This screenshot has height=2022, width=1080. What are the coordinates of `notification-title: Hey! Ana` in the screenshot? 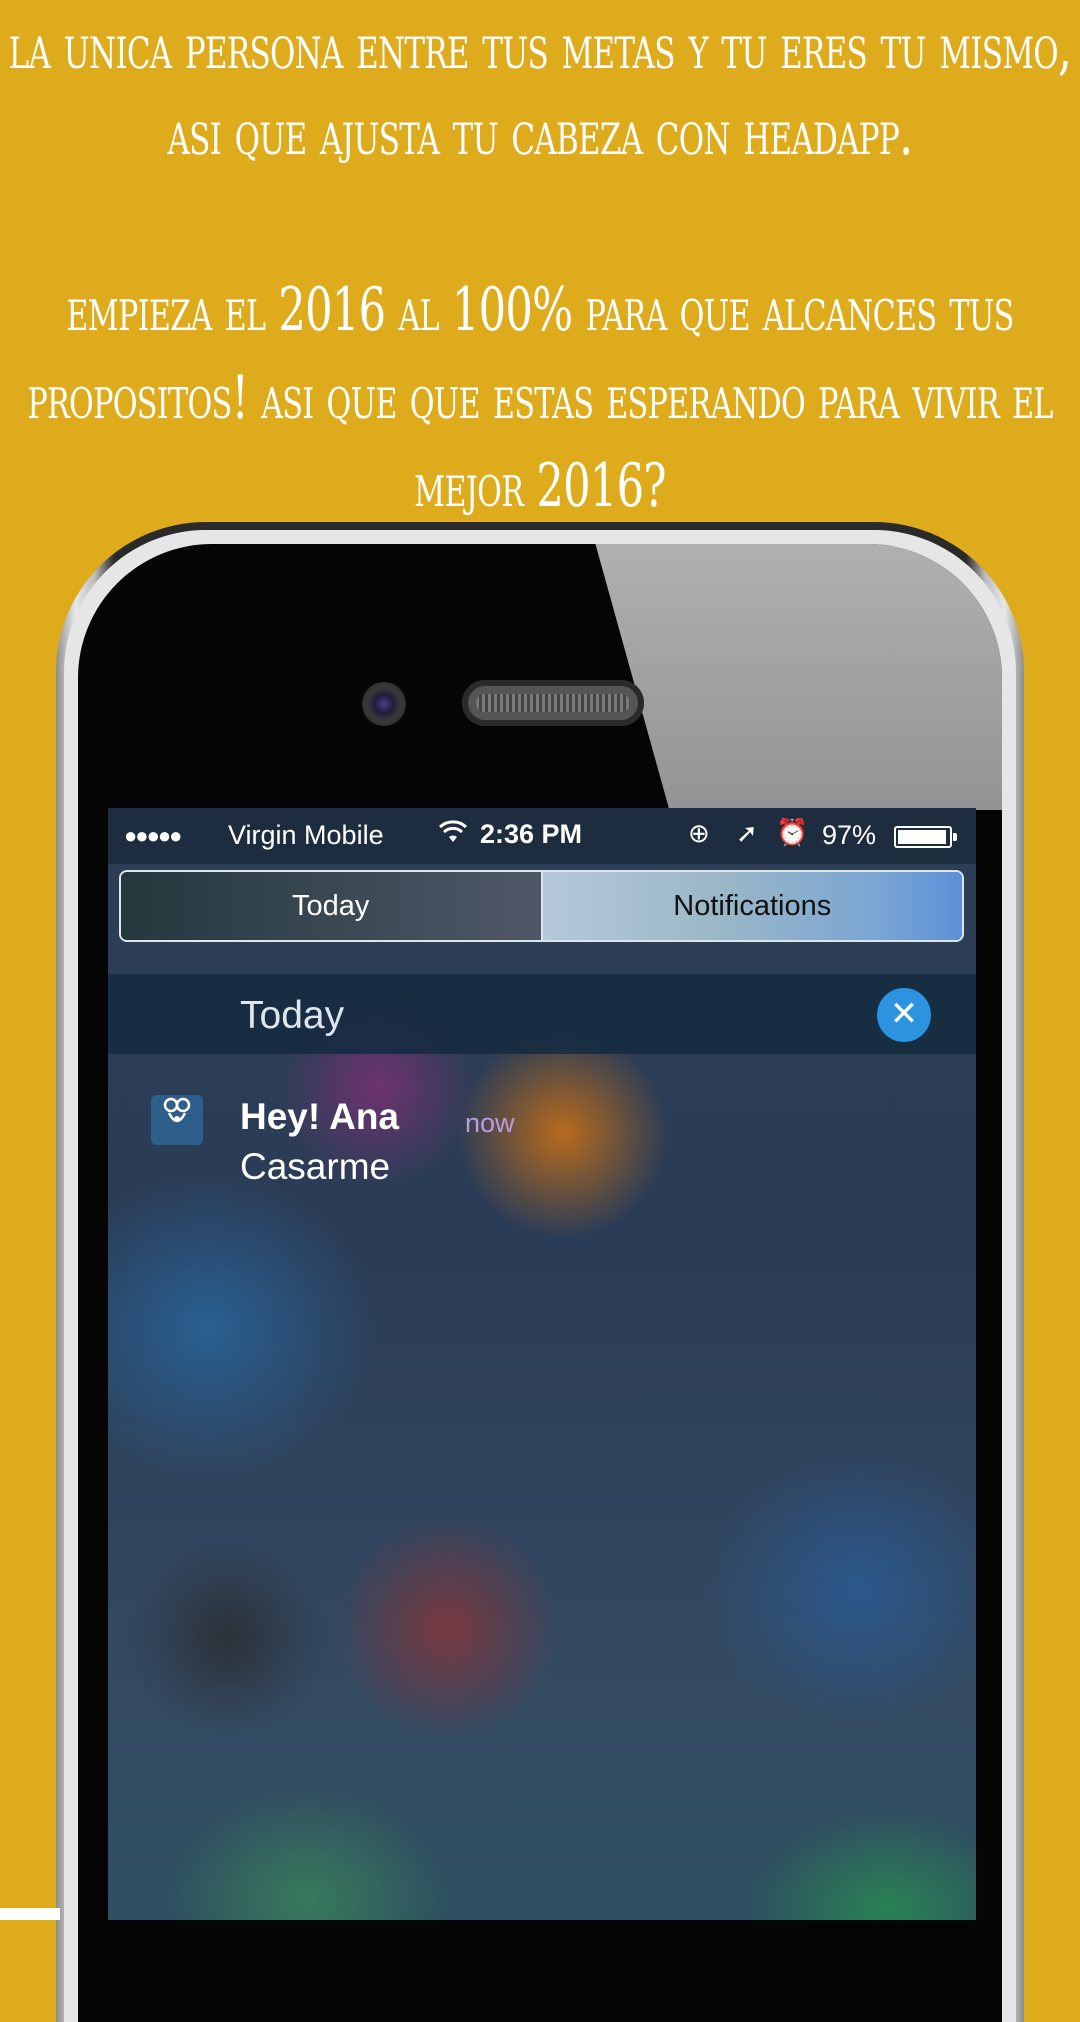 It's located at (320, 1116).